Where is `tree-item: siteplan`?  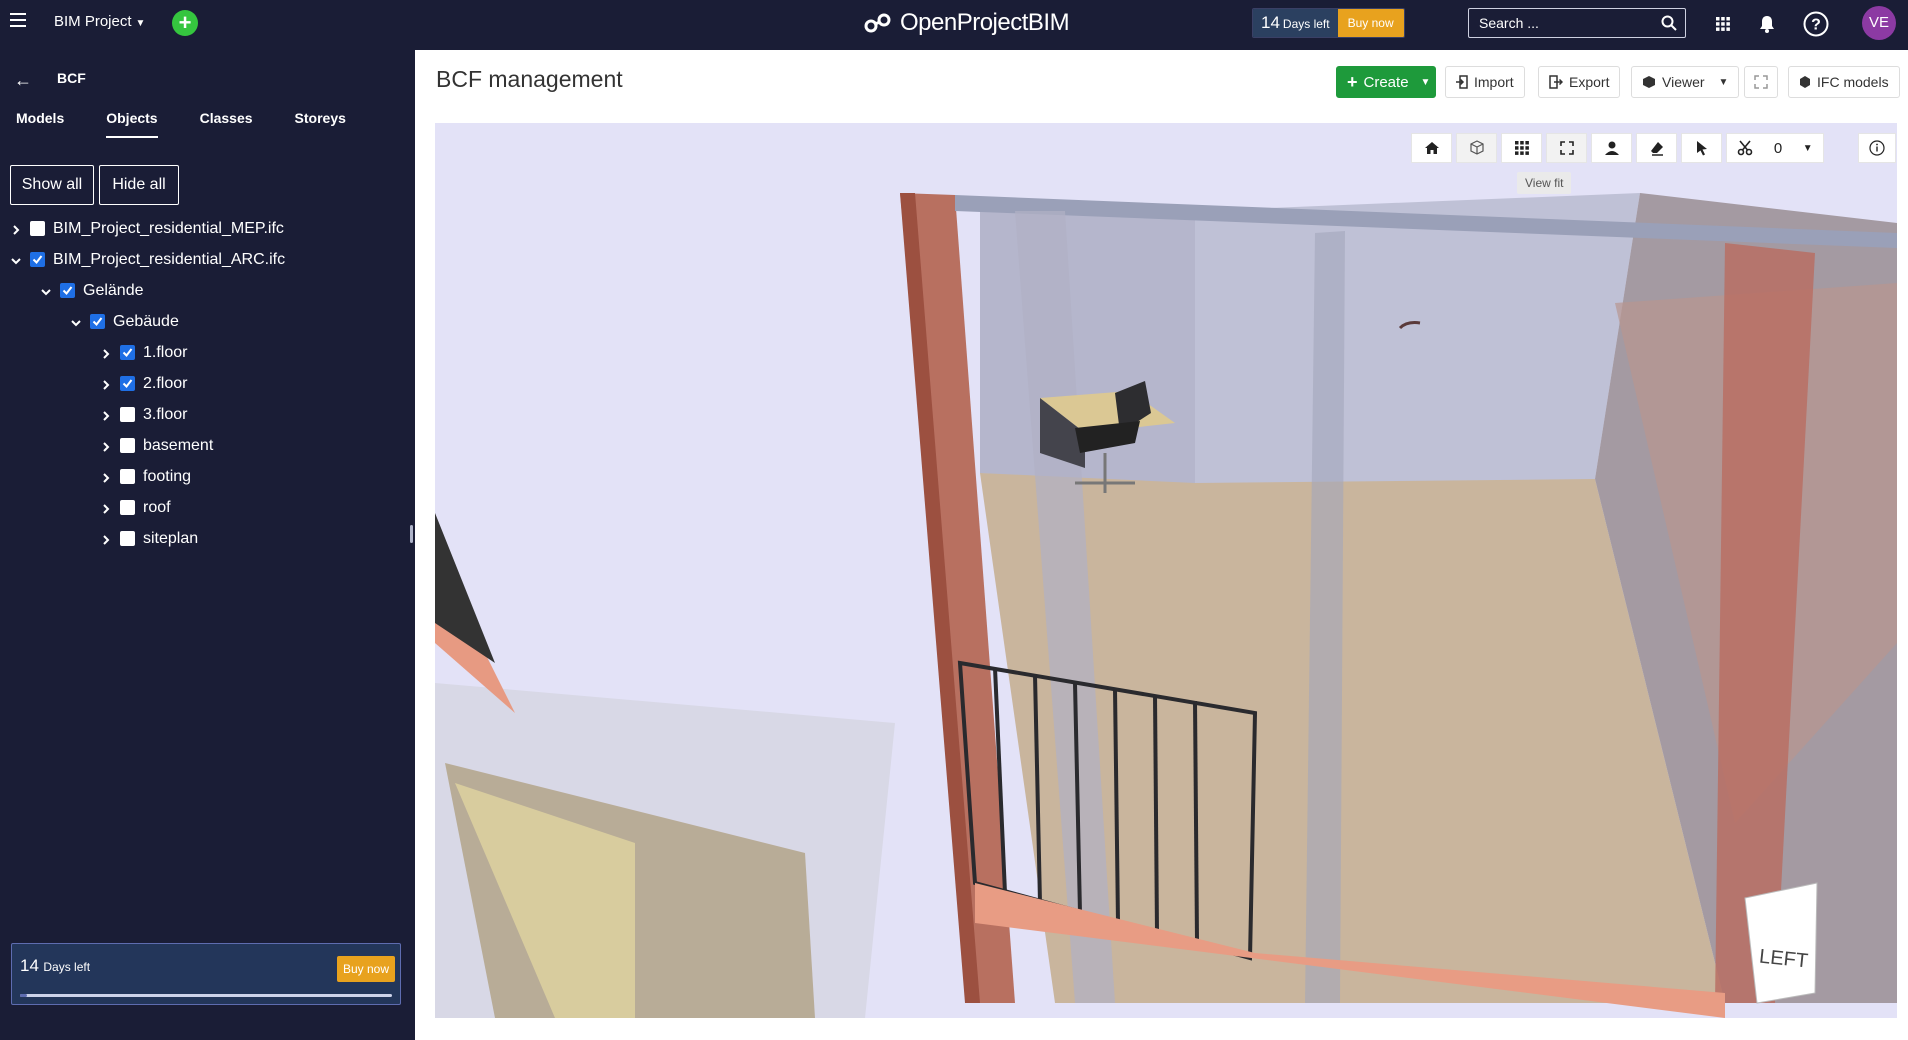 tree-item: siteplan is located at coordinates (207, 538).